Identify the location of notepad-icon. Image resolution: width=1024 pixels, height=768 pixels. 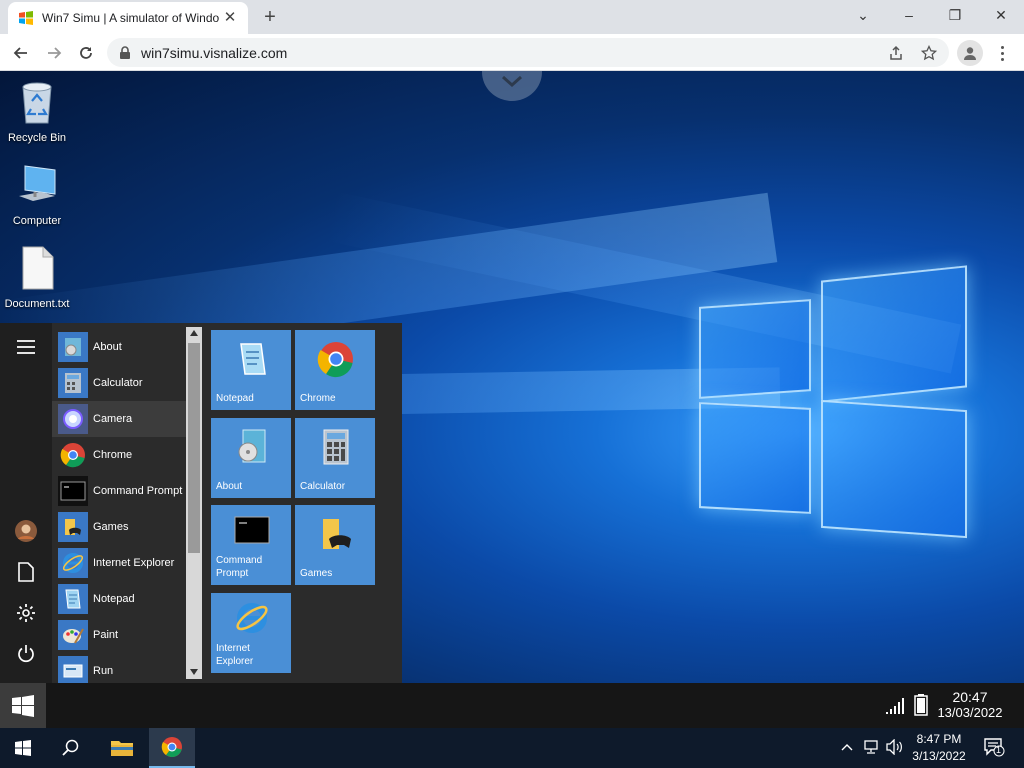
(73, 599).